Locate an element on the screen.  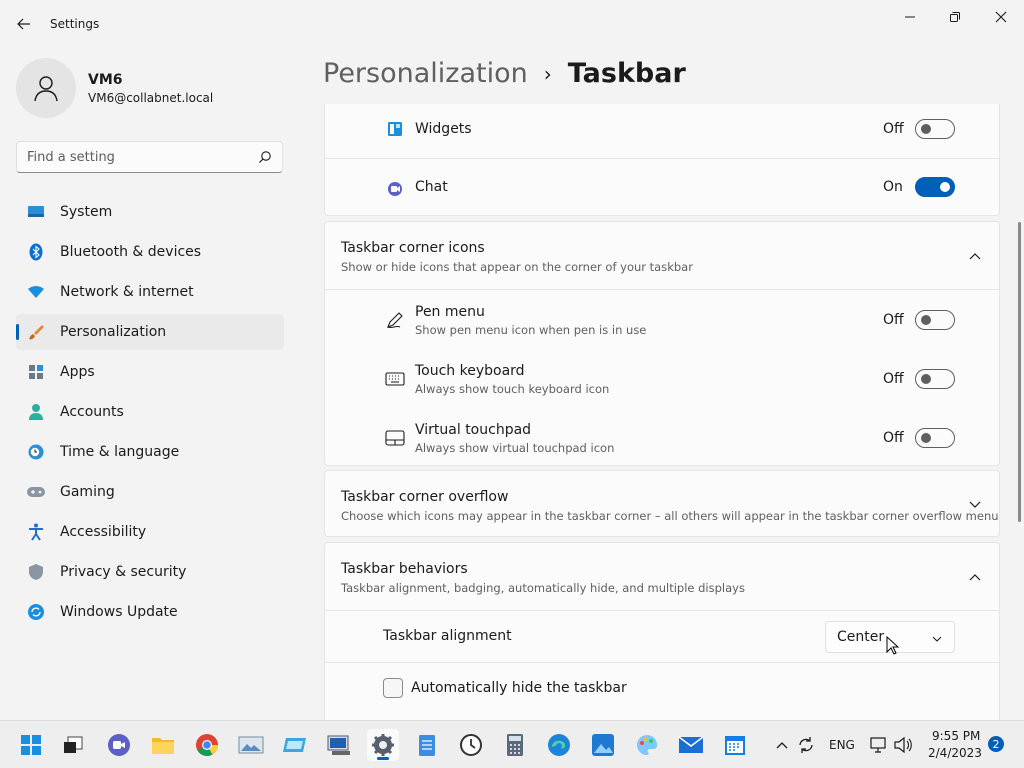
user-icon is located at coordinates (46, 89).